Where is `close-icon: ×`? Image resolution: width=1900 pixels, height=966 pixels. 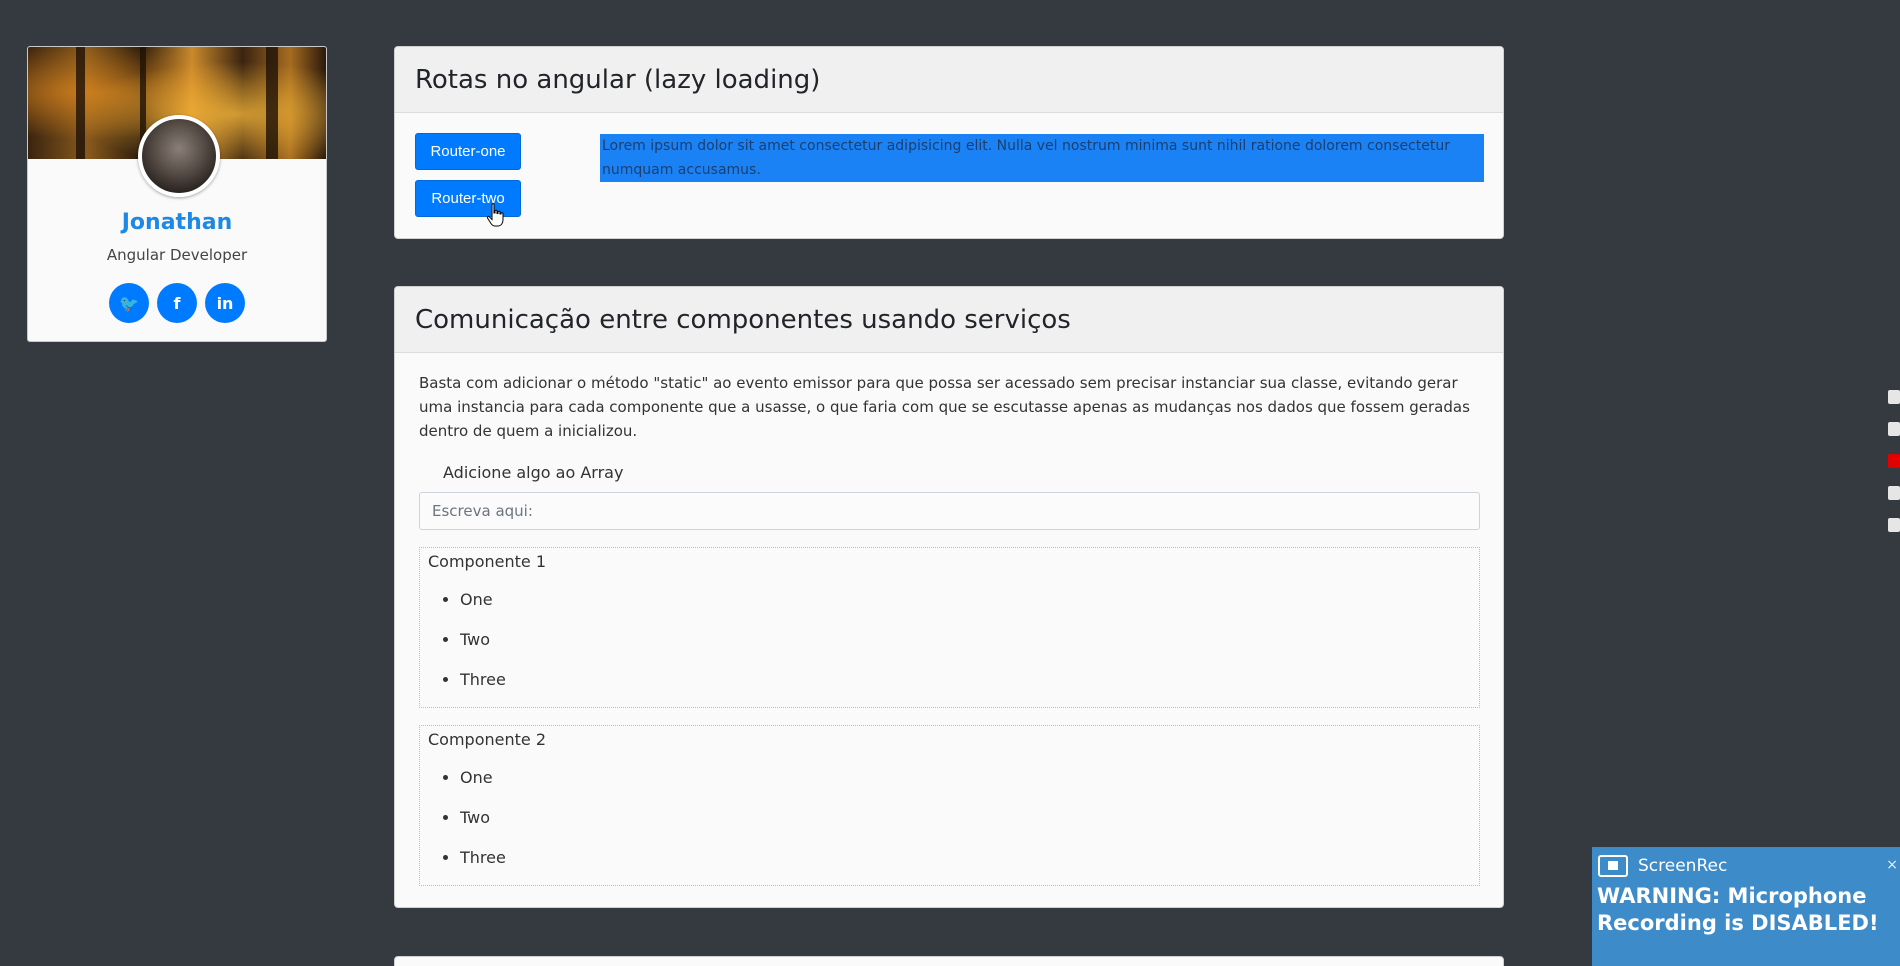
close-icon: × is located at coordinates (1892, 865).